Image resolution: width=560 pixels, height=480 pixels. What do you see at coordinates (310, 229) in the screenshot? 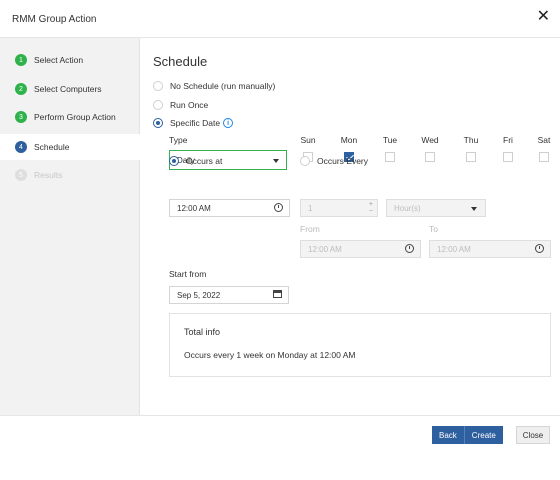
I see `from-label: From` at bounding box center [310, 229].